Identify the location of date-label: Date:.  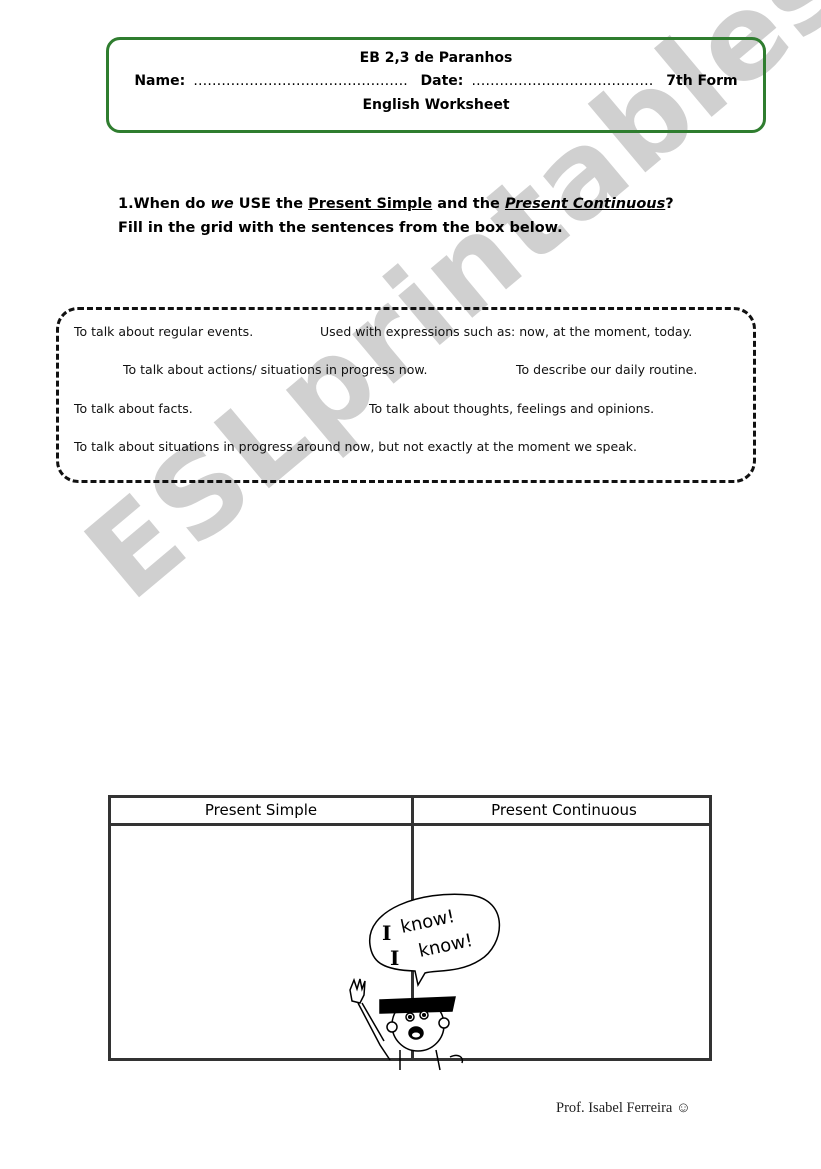
(442, 81).